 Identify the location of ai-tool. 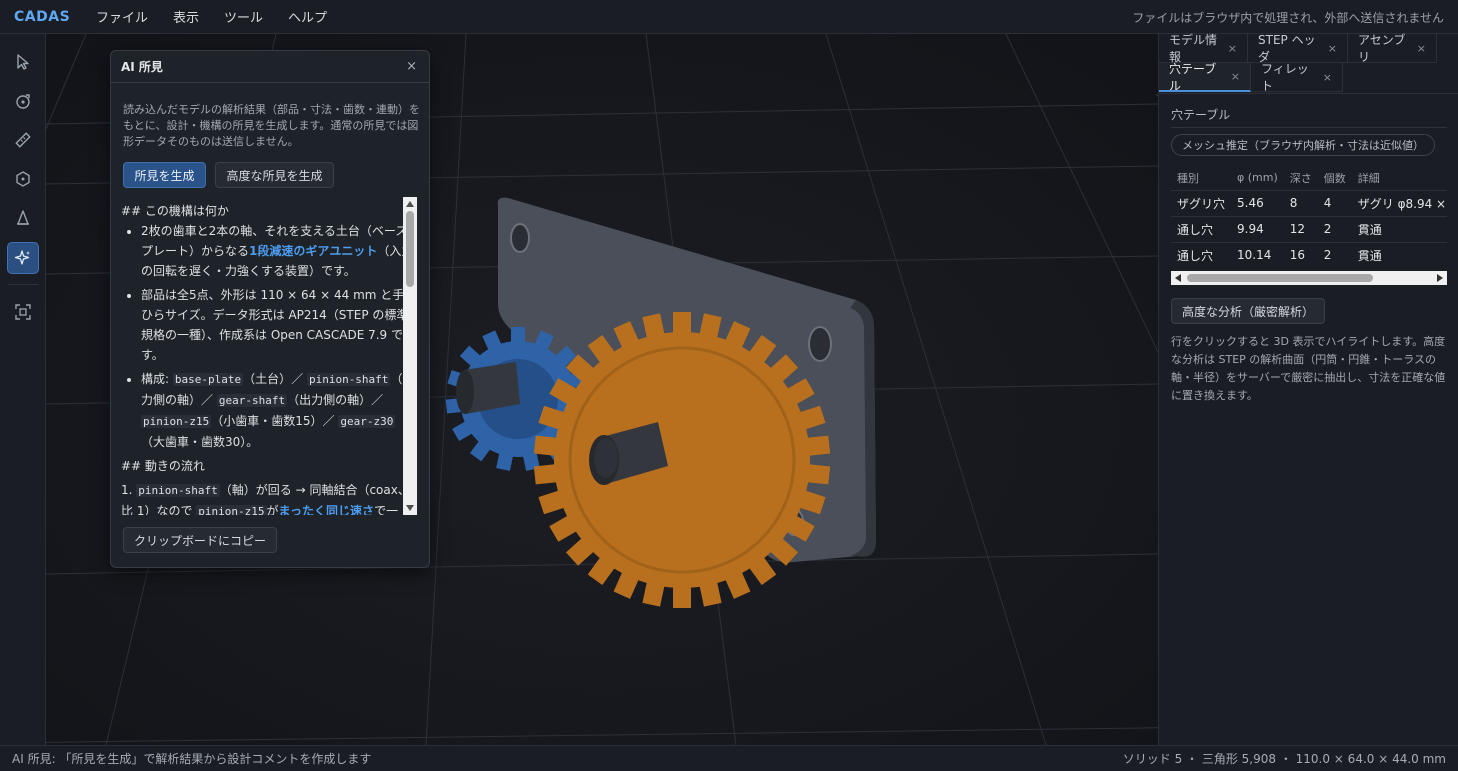
(23, 258).